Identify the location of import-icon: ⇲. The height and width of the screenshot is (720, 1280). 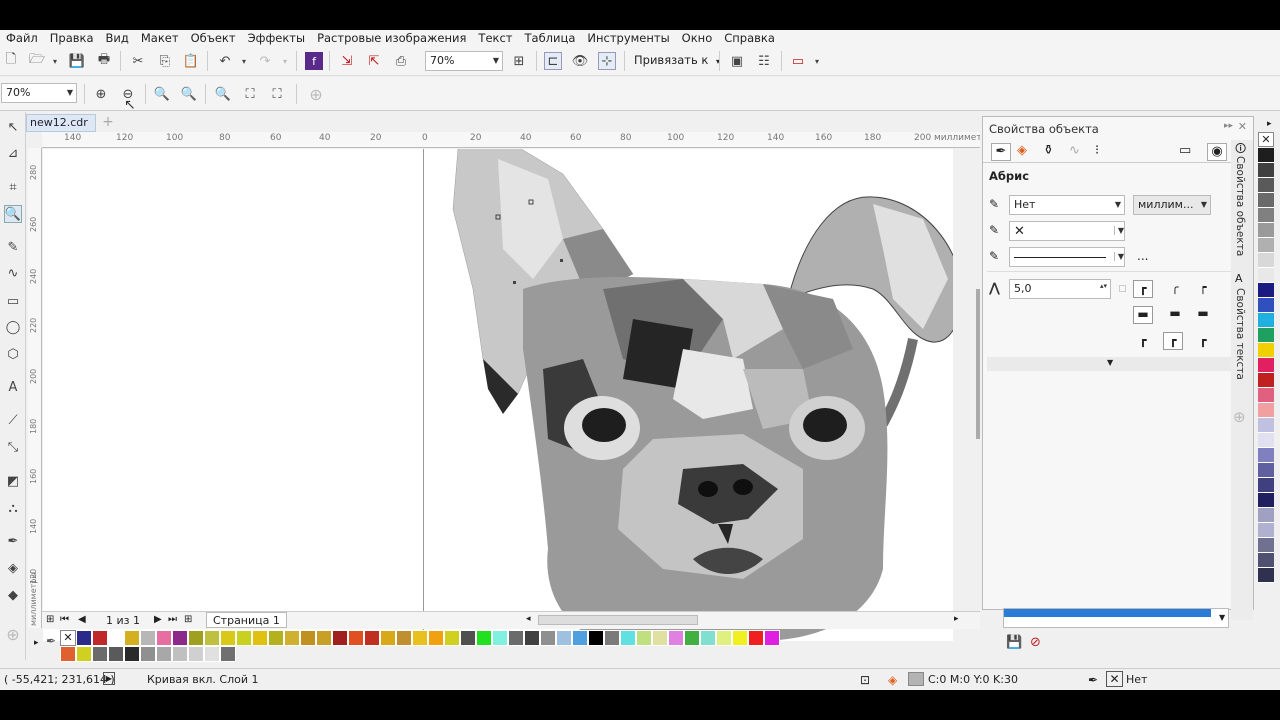
(347, 61).